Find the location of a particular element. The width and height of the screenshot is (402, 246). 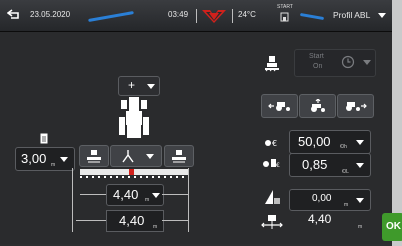

boom-width-unit: m is located at coordinates (147, 200).